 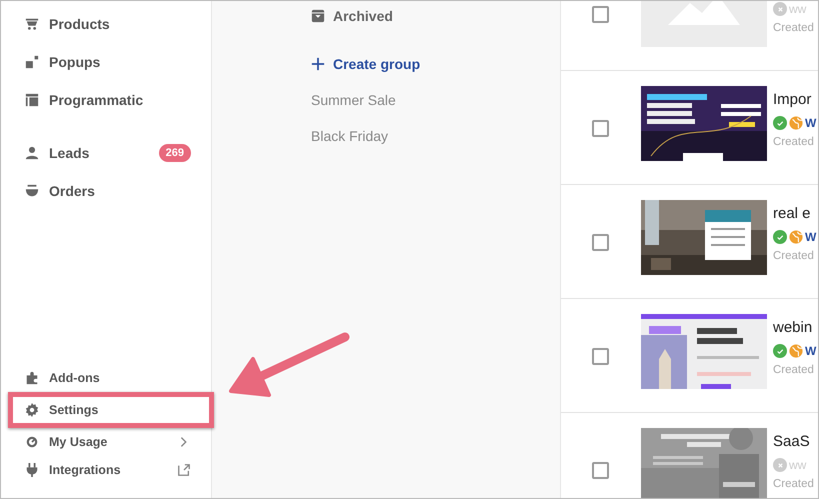 What do you see at coordinates (106, 378) in the screenshot?
I see `sidebar-item: Add-ons` at bounding box center [106, 378].